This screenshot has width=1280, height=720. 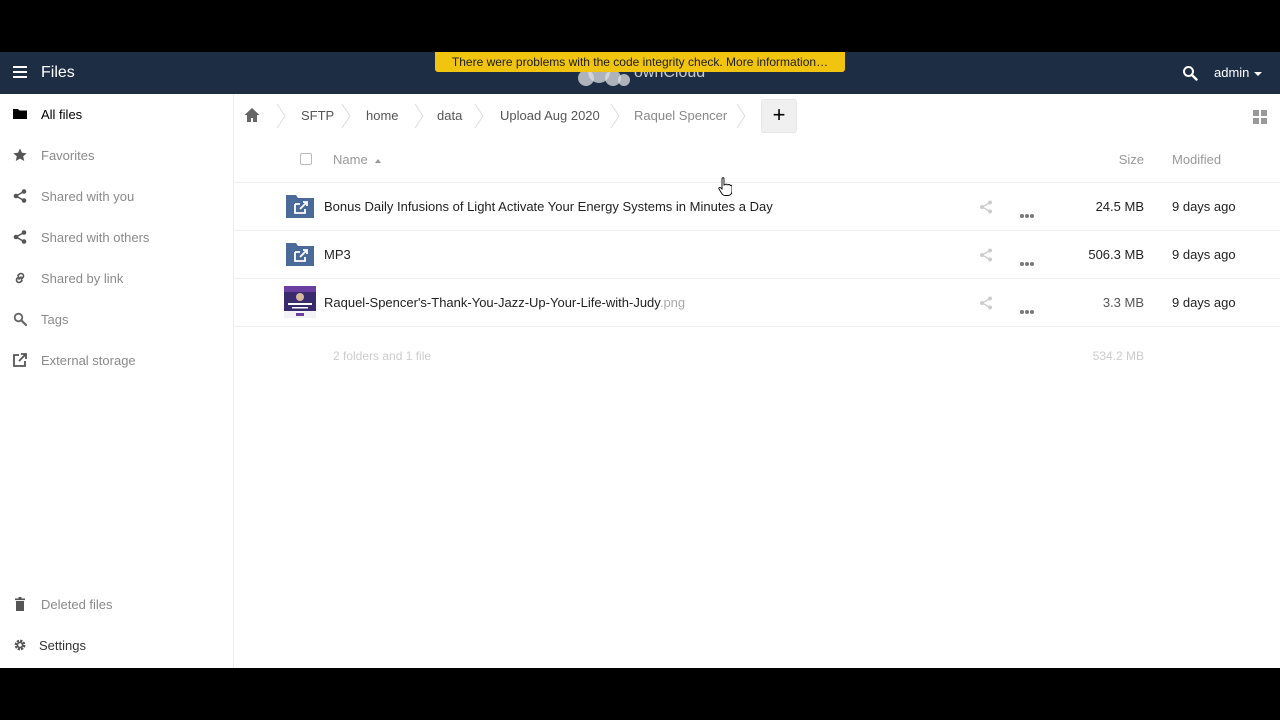 I want to click on file-name: MP3, so click(x=337, y=254).